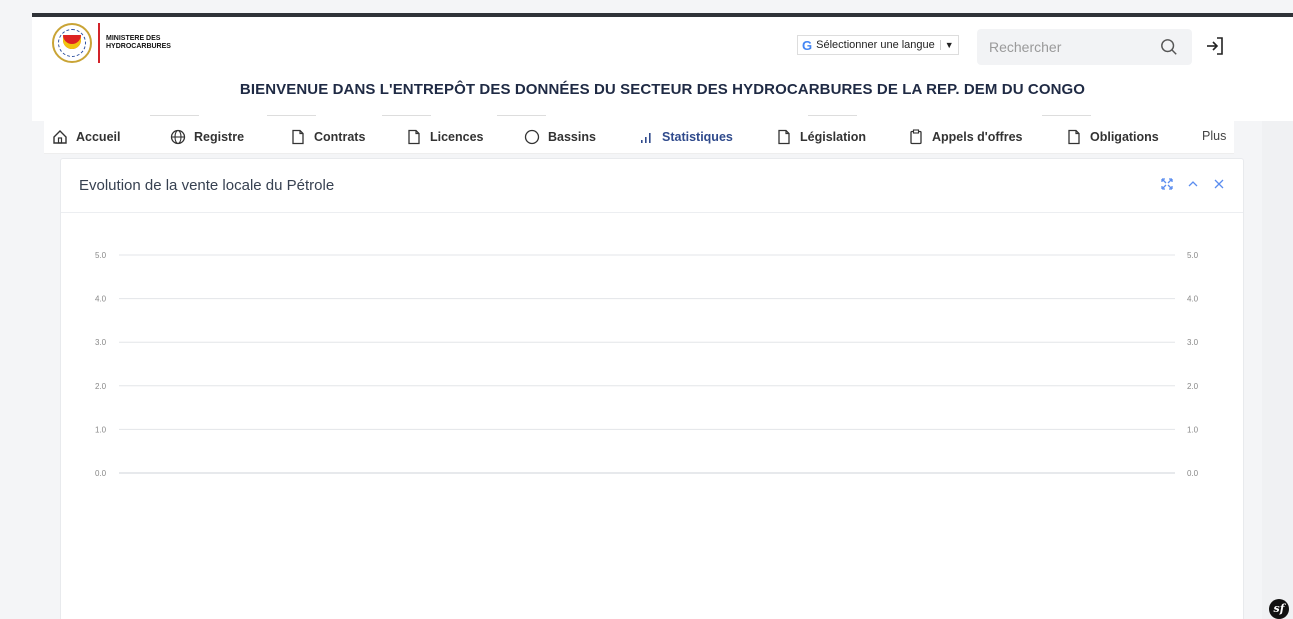 The height and width of the screenshot is (619, 1293). I want to click on coat-of-arms-seal, so click(72, 43).